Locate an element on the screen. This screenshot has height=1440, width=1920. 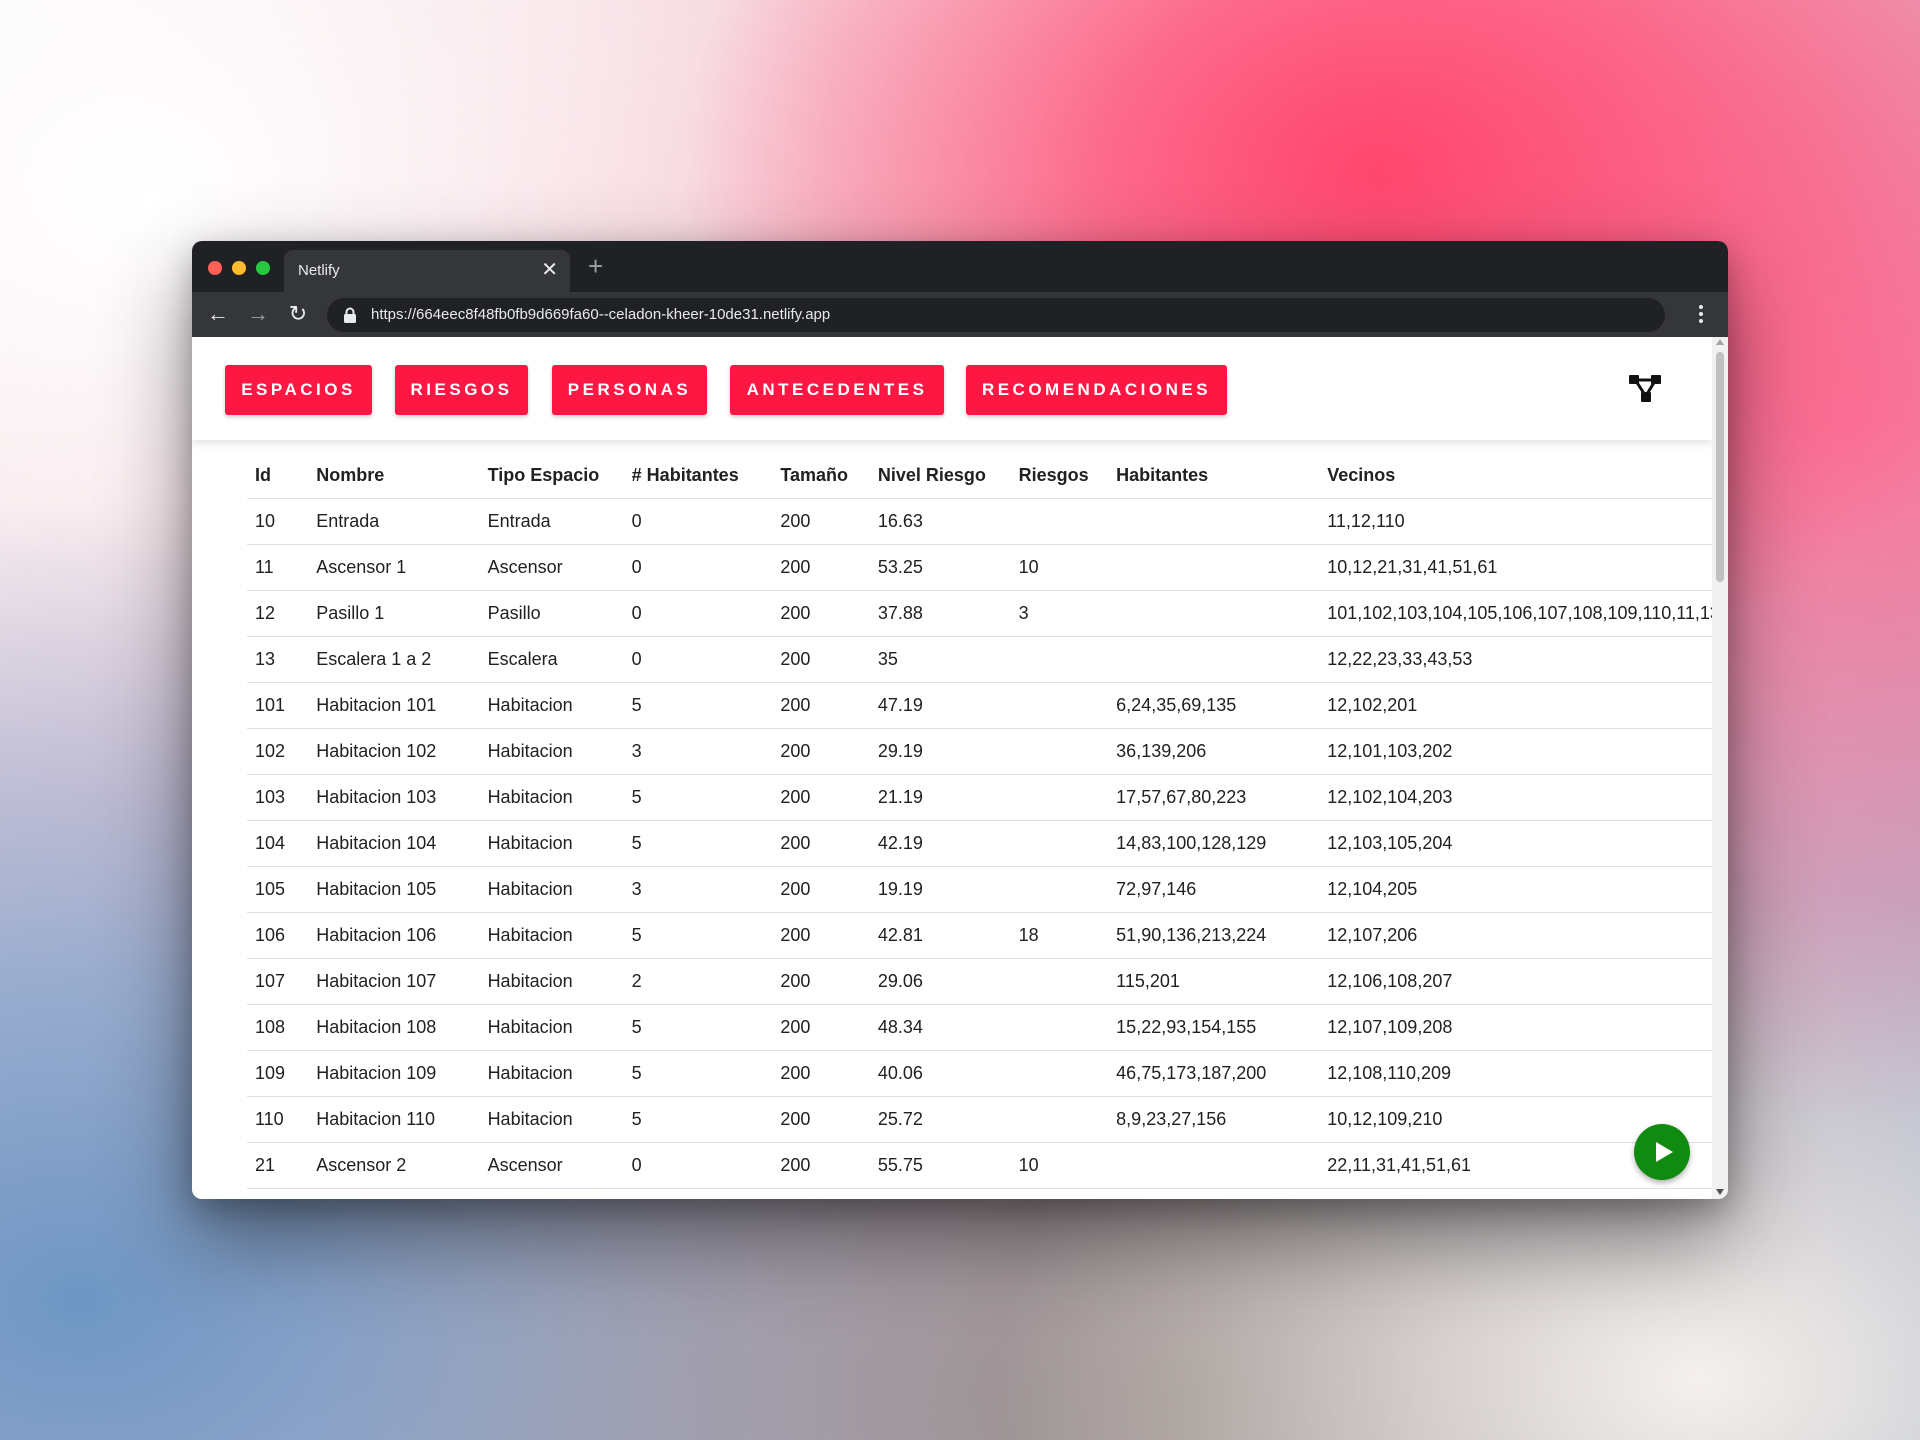
cell-nivel-riesgo: 29.19 is located at coordinates (948, 751).